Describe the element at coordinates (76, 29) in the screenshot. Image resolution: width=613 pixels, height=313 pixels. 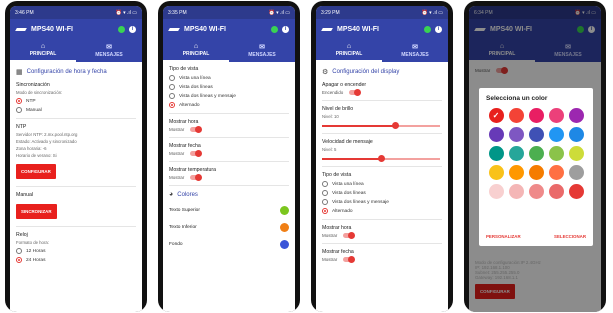
I see `app-bar: MPS40 WI-FI i` at that location.